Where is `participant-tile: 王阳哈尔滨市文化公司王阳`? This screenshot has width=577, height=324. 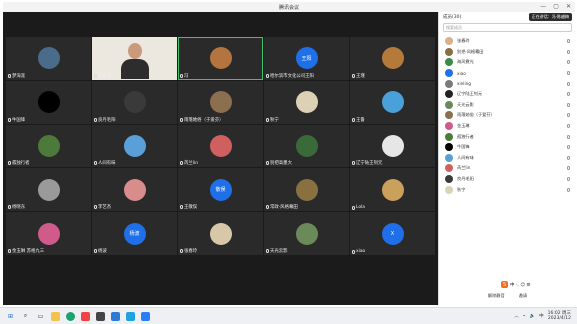
participant-tile: 王阳哈尔滨市文化公司王阳 is located at coordinates (306, 58).